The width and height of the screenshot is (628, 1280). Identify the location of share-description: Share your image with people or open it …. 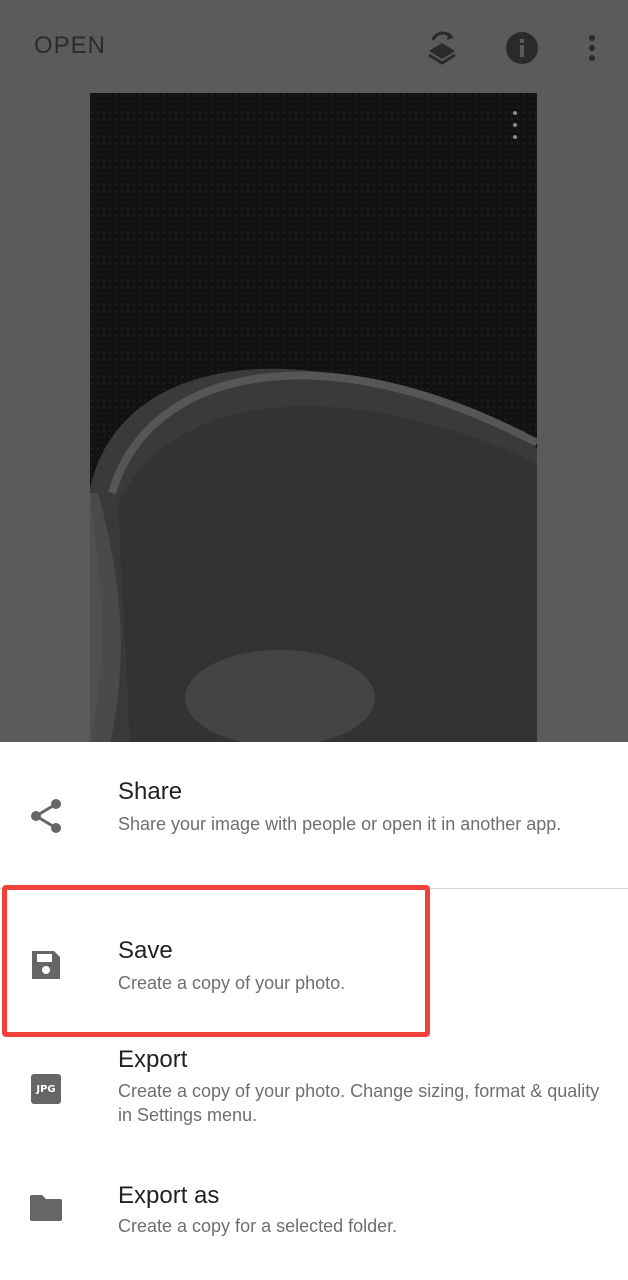
(340, 824).